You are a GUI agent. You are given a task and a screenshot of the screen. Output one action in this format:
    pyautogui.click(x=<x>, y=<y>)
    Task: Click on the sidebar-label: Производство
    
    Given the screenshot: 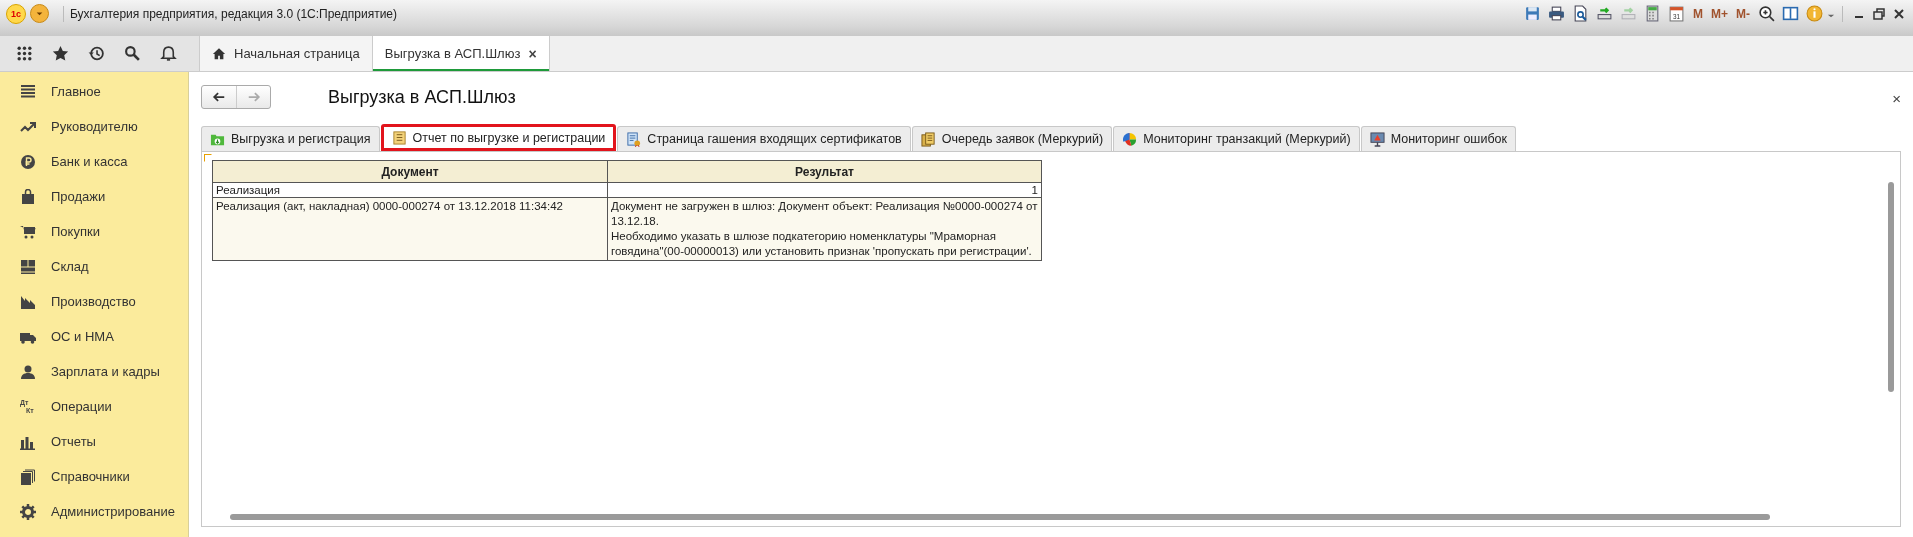 What is the action you would take?
    pyautogui.click(x=93, y=301)
    